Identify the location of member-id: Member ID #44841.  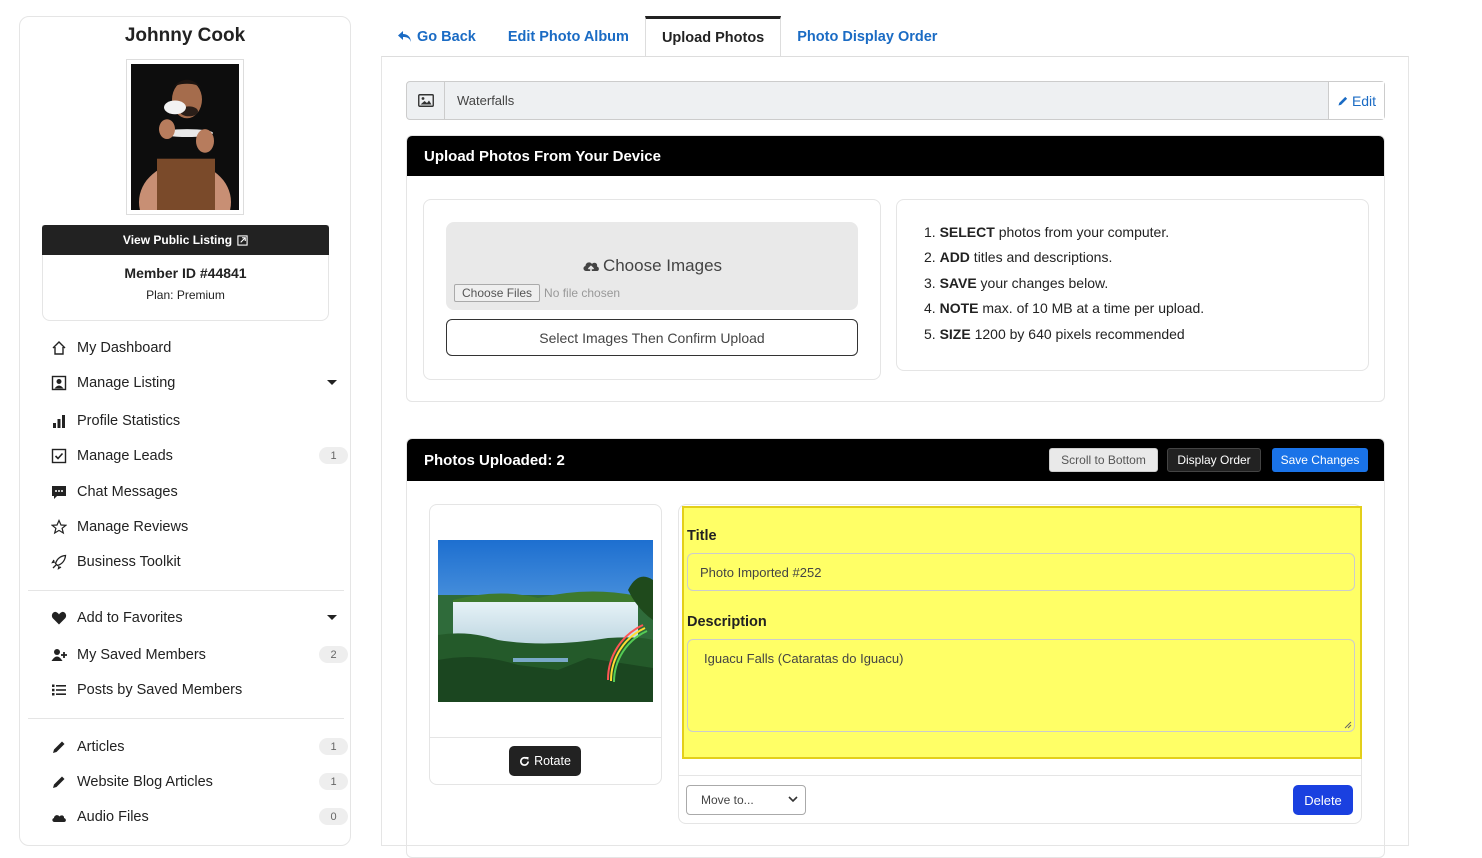
(185, 273).